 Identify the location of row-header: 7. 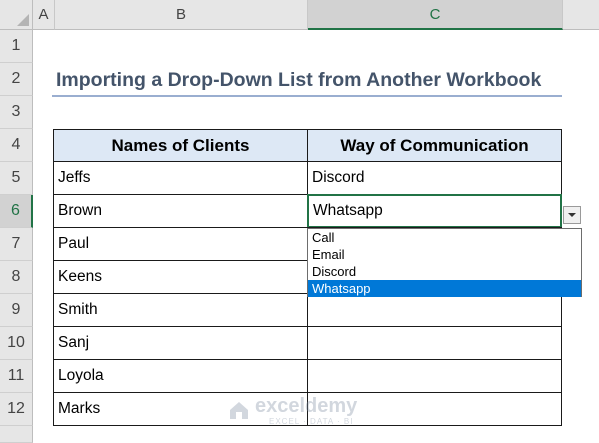
(16, 244).